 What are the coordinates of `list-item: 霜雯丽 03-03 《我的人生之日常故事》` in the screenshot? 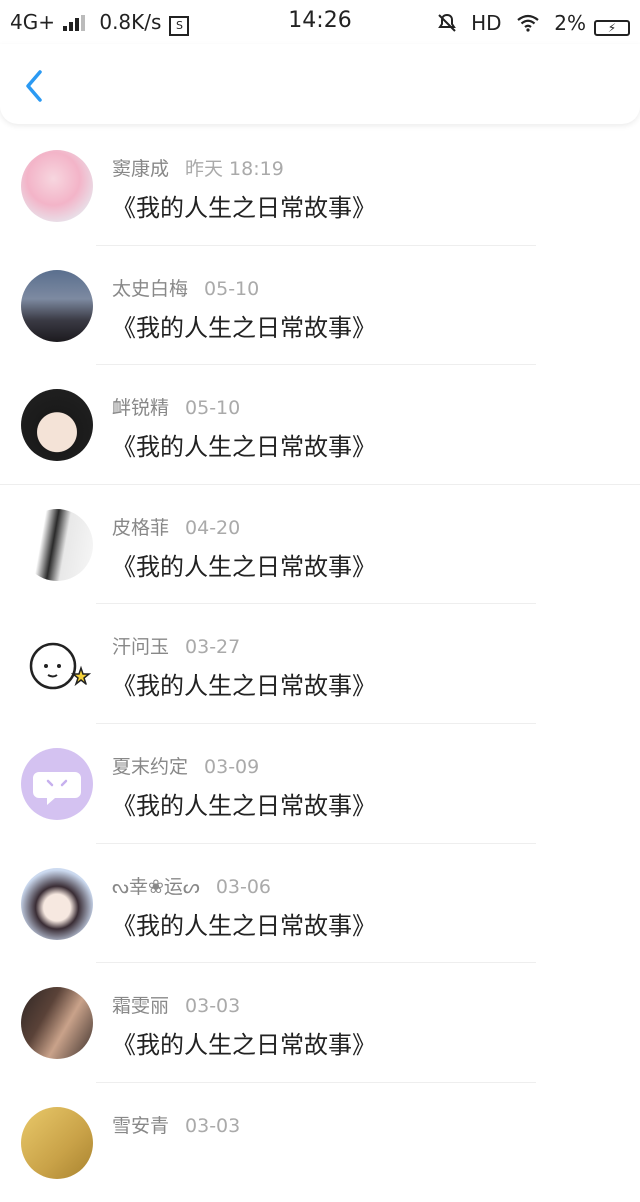 It's located at (320, 1023).